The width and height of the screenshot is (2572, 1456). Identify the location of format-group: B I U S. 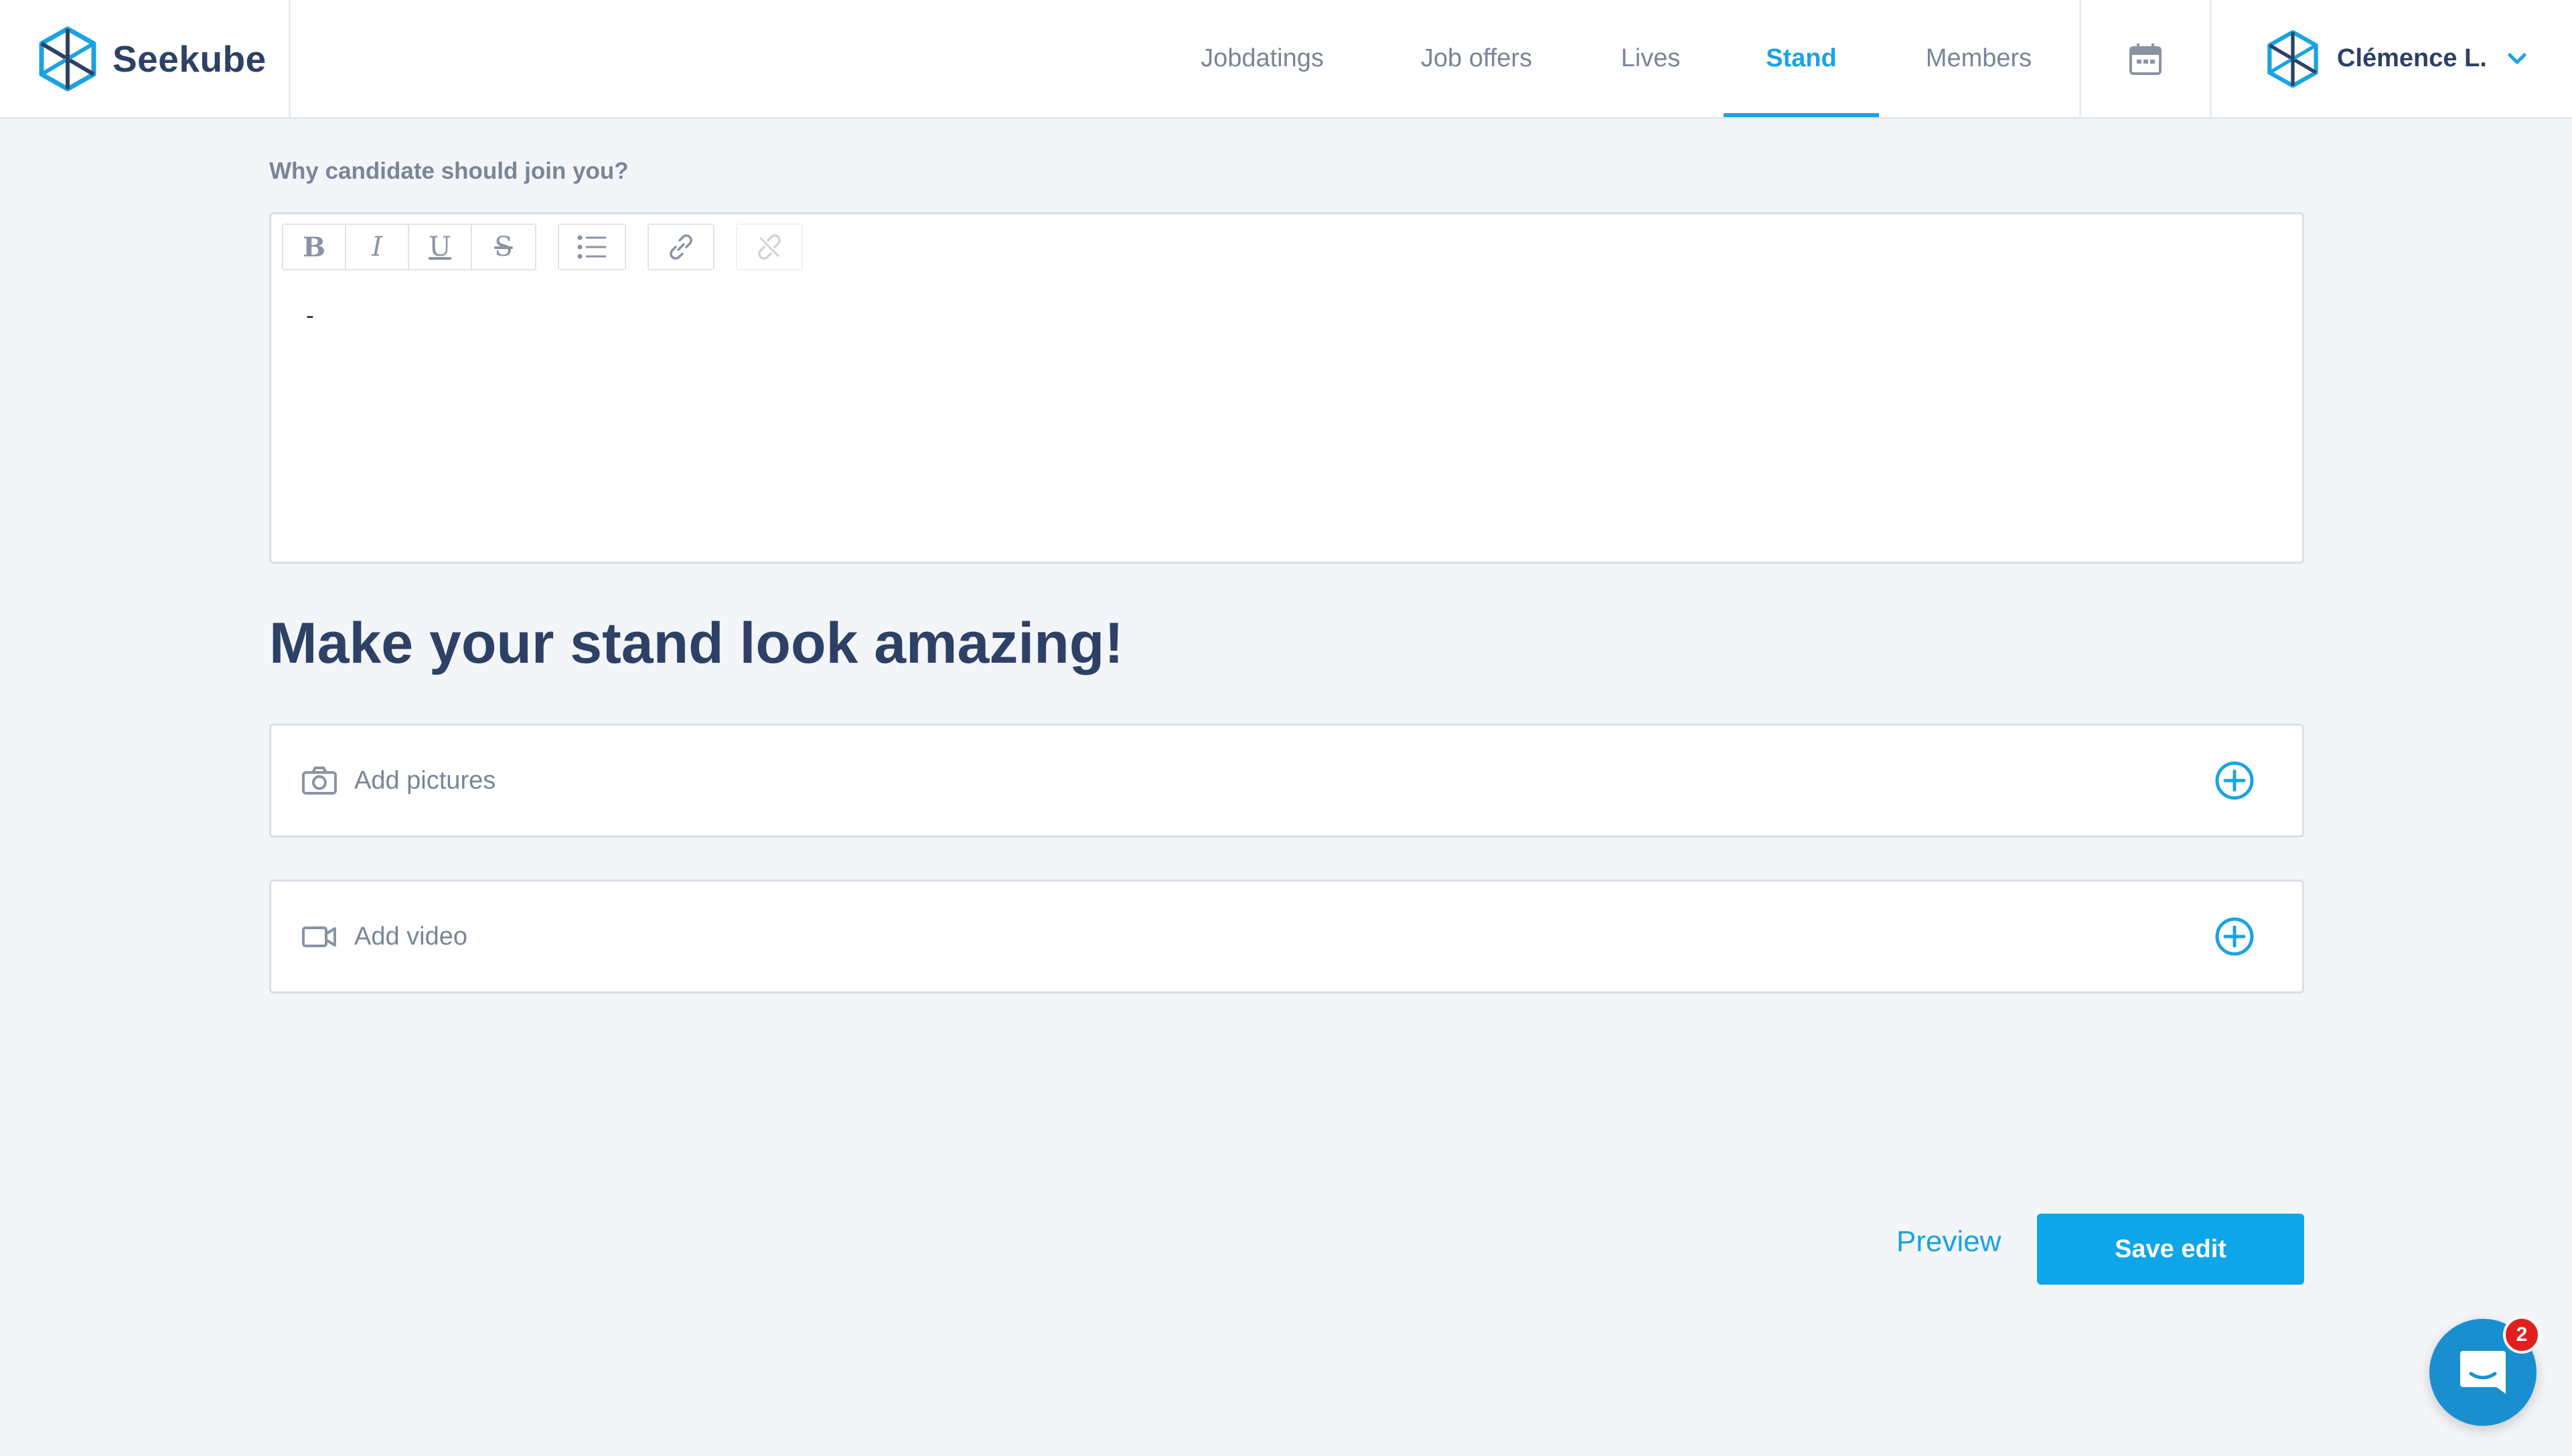
(409, 247).